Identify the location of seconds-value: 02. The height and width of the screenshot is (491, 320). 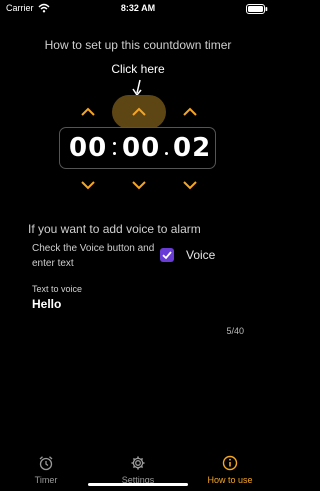
(192, 148).